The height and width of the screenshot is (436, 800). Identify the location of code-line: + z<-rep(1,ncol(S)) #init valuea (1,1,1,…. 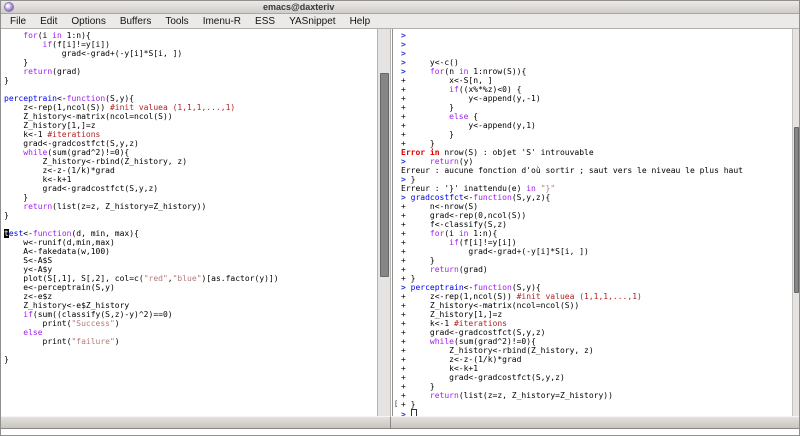
(521, 296).